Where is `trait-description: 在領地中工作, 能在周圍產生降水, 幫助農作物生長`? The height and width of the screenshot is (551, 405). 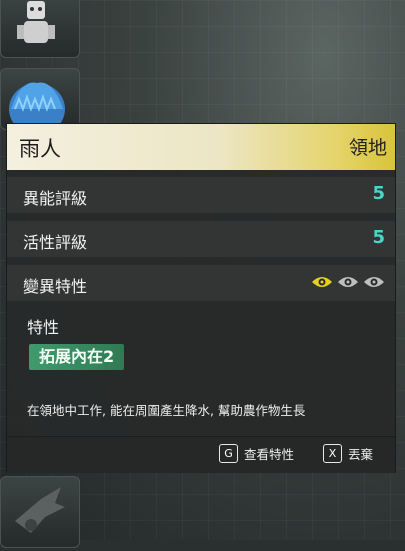 trait-description: 在領地中工作, 能在周圍產生降水, 幫助農作物生長 is located at coordinates (166, 410).